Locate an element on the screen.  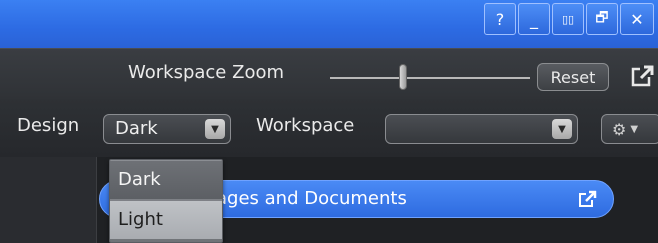
design-option-dark: Dark is located at coordinates (166, 180).